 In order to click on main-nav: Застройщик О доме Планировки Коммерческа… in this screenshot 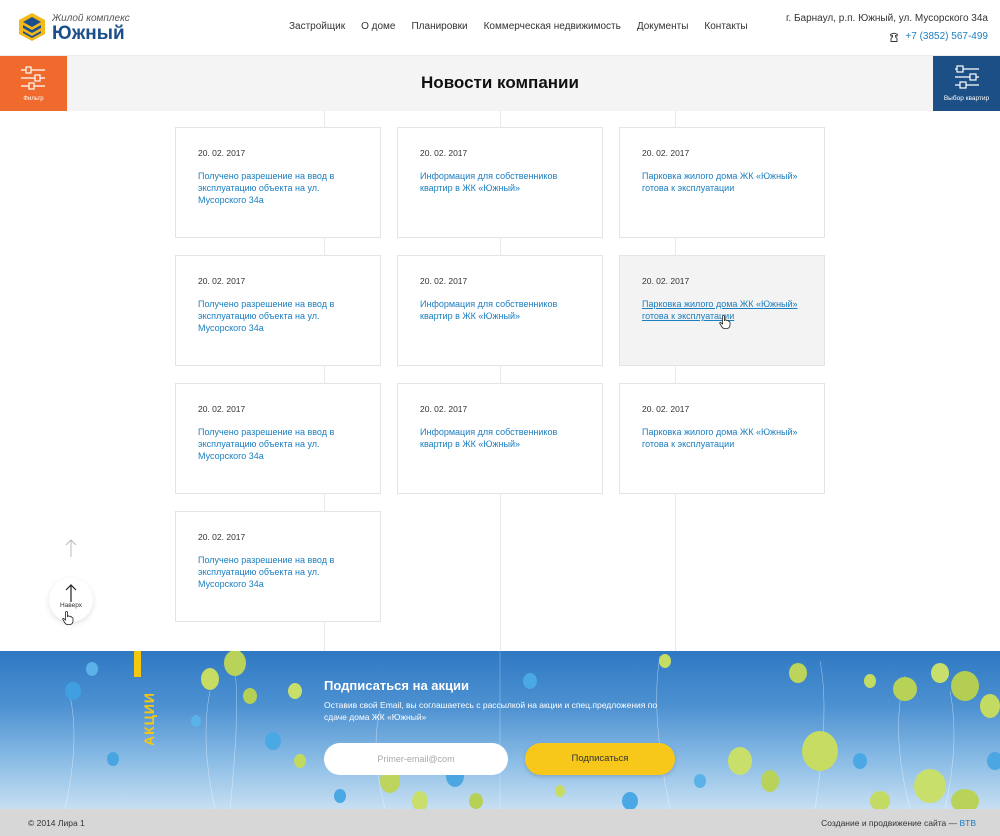, I will do `click(526, 26)`.